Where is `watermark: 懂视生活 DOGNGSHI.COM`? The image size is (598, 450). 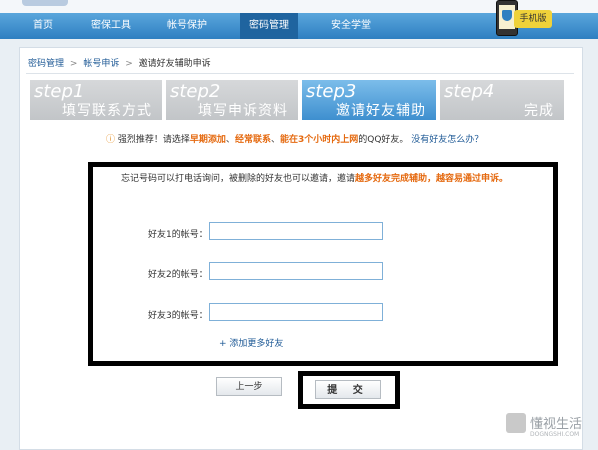
watermark: 懂视生活 DOGNGSHI.COM is located at coordinates (550, 429).